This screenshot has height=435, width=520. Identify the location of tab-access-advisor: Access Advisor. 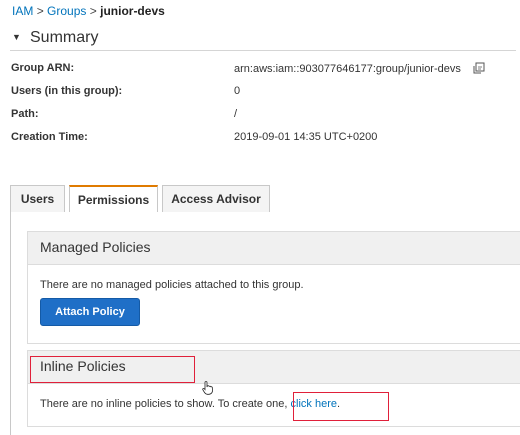
(216, 198).